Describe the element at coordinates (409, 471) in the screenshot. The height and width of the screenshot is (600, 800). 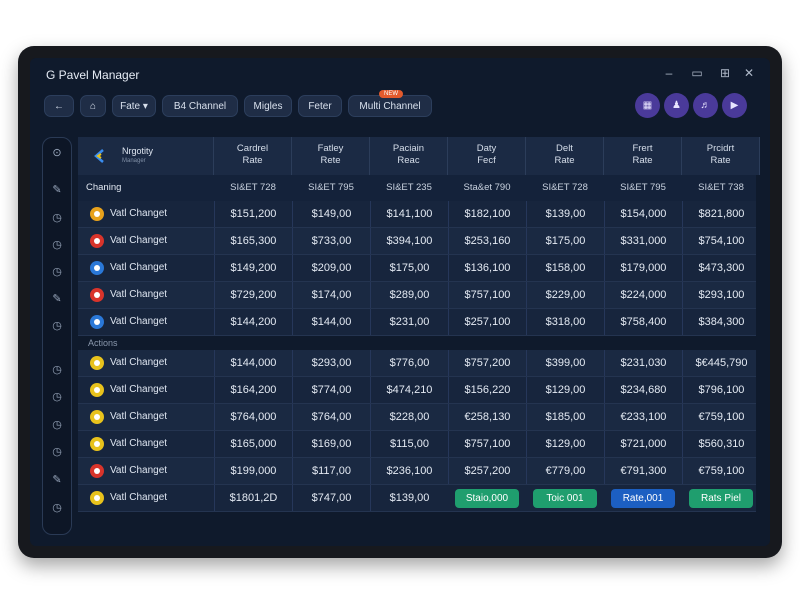
I see `table-cell: $236,100` at that location.